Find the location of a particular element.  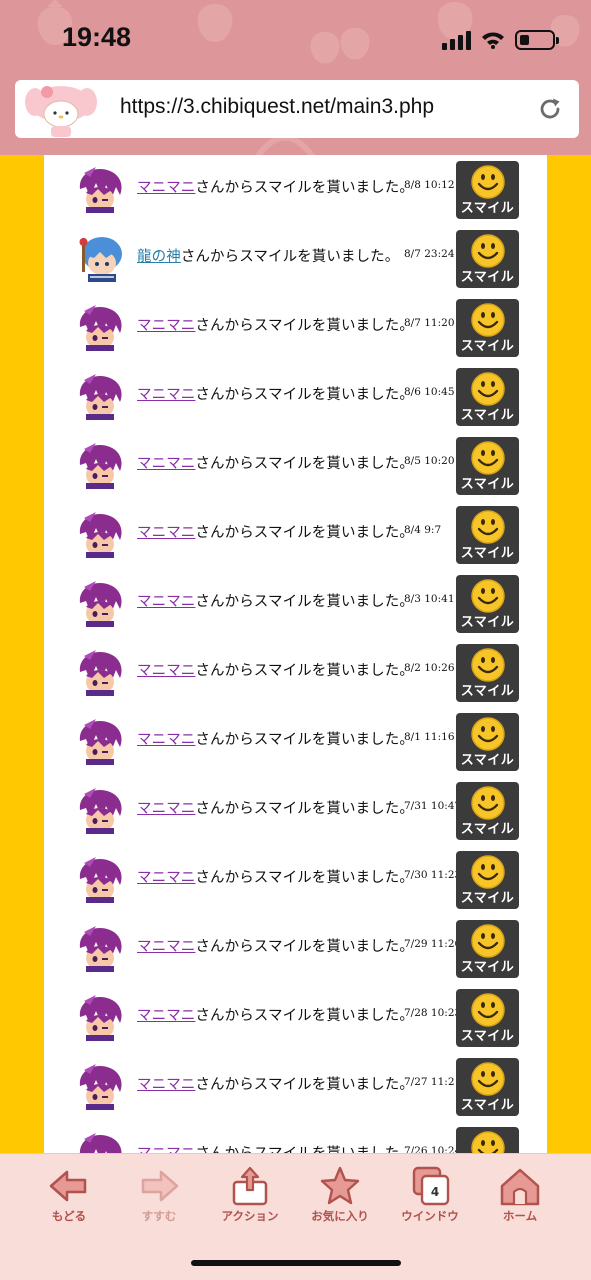

url-bar: https://3.chibiquest.net/main3.php is located at coordinates (297, 109).